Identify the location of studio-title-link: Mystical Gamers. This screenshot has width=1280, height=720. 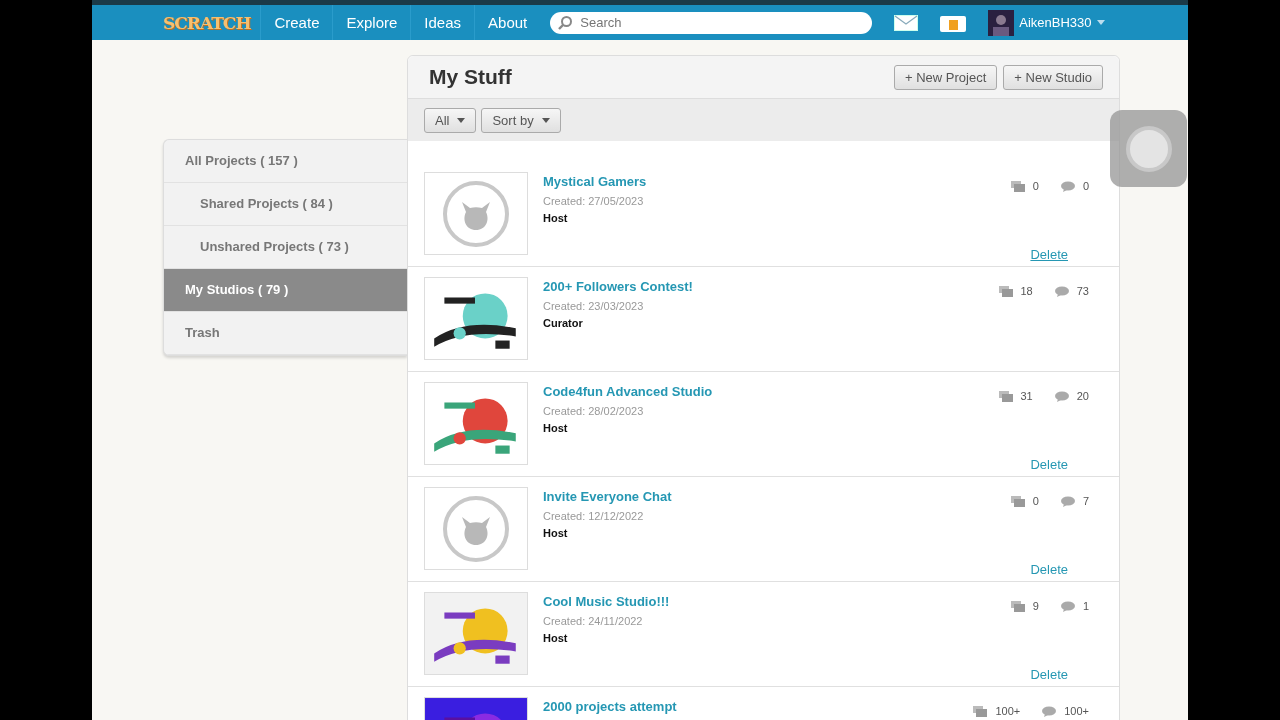
(777, 181).